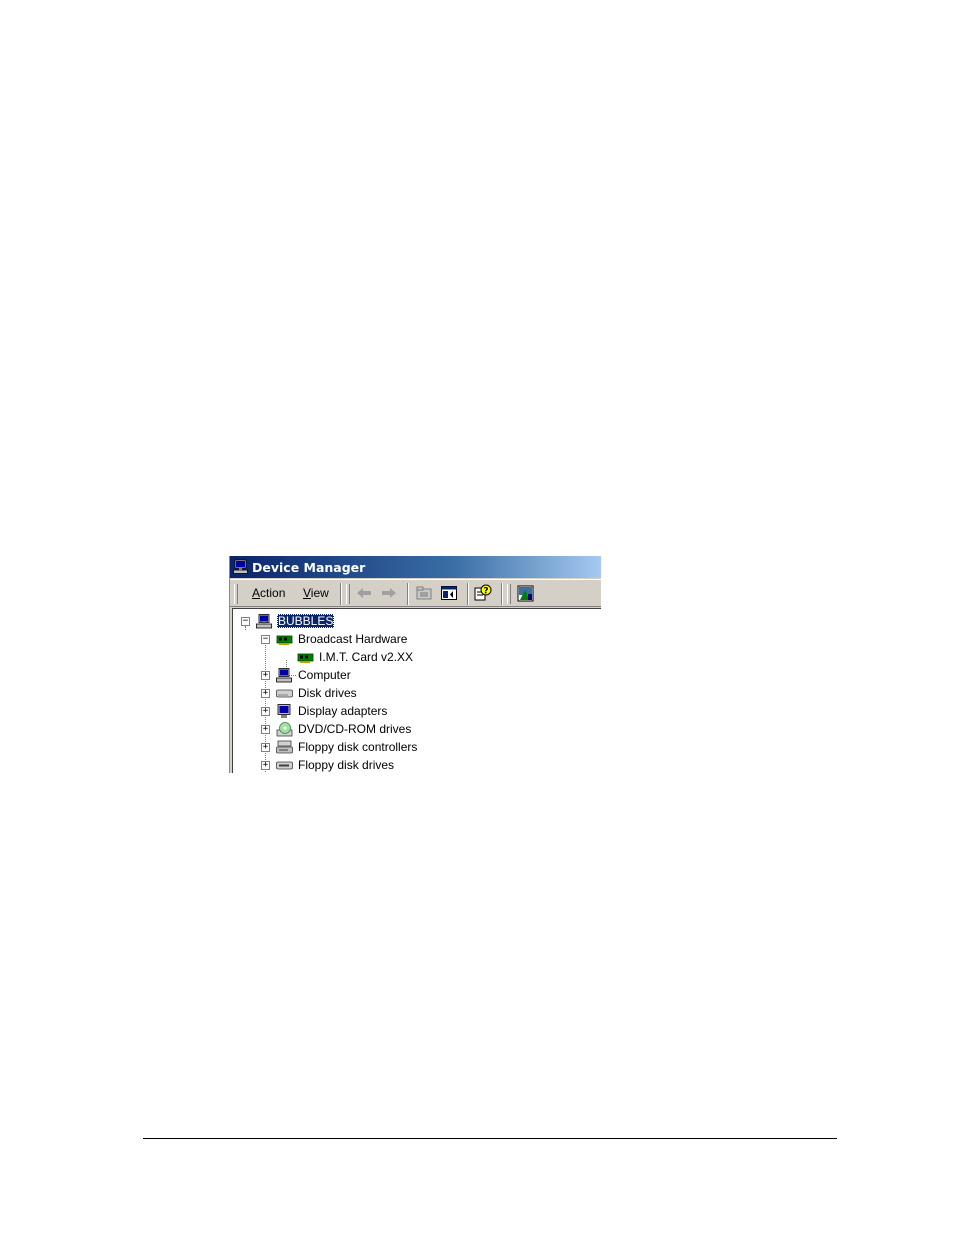  I want to click on menu-view-label: iew, so click(319, 593).